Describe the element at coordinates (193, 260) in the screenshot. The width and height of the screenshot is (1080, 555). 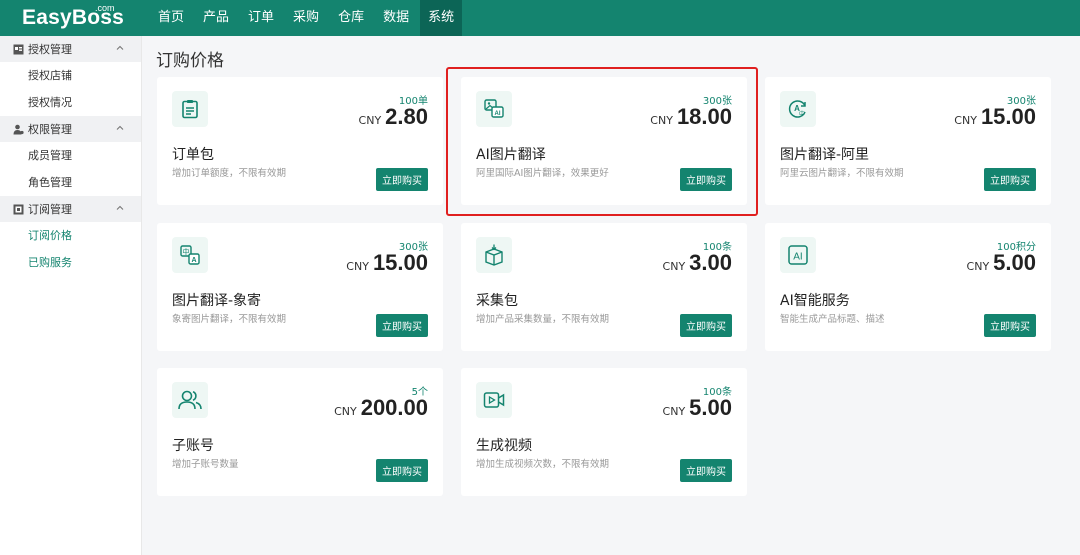
I see `svg-text: A` at that location.